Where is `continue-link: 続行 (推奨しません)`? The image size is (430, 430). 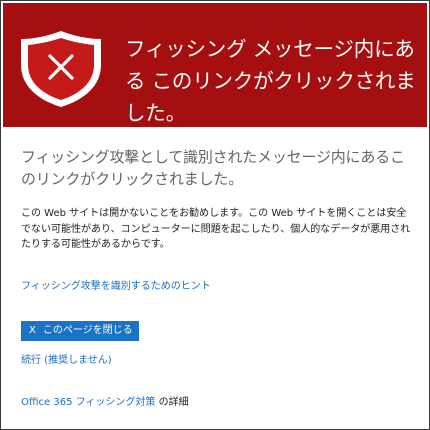 continue-link: 続行 (推奨しません) is located at coordinates (66, 361).